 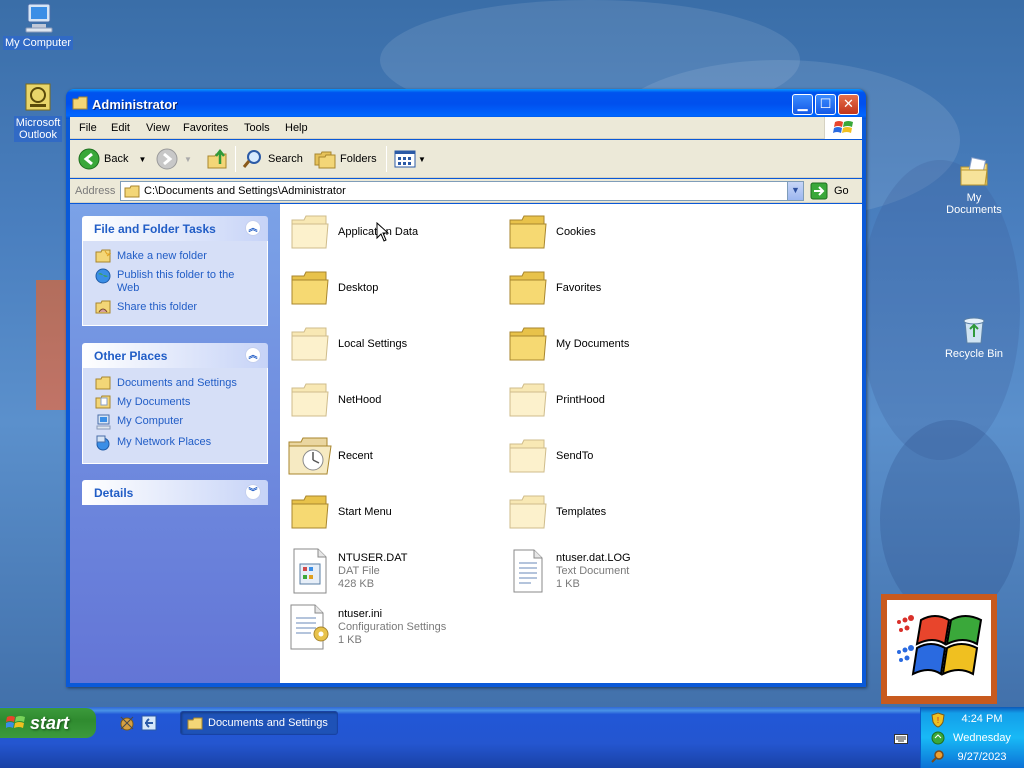 I want to click on go-button: Go, so click(x=829, y=191).